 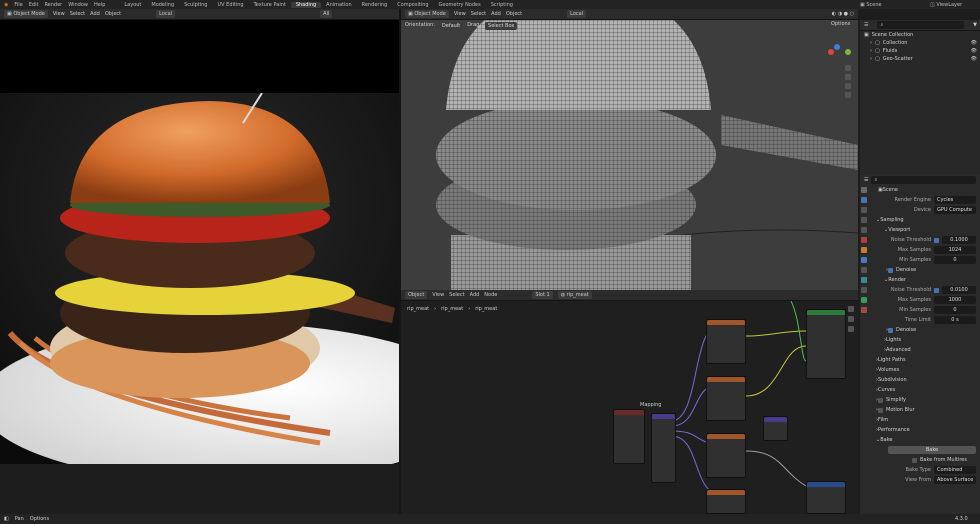 What do you see at coordinates (955, 300) in the screenshot?
I see `r-max-field: 1000` at bounding box center [955, 300].